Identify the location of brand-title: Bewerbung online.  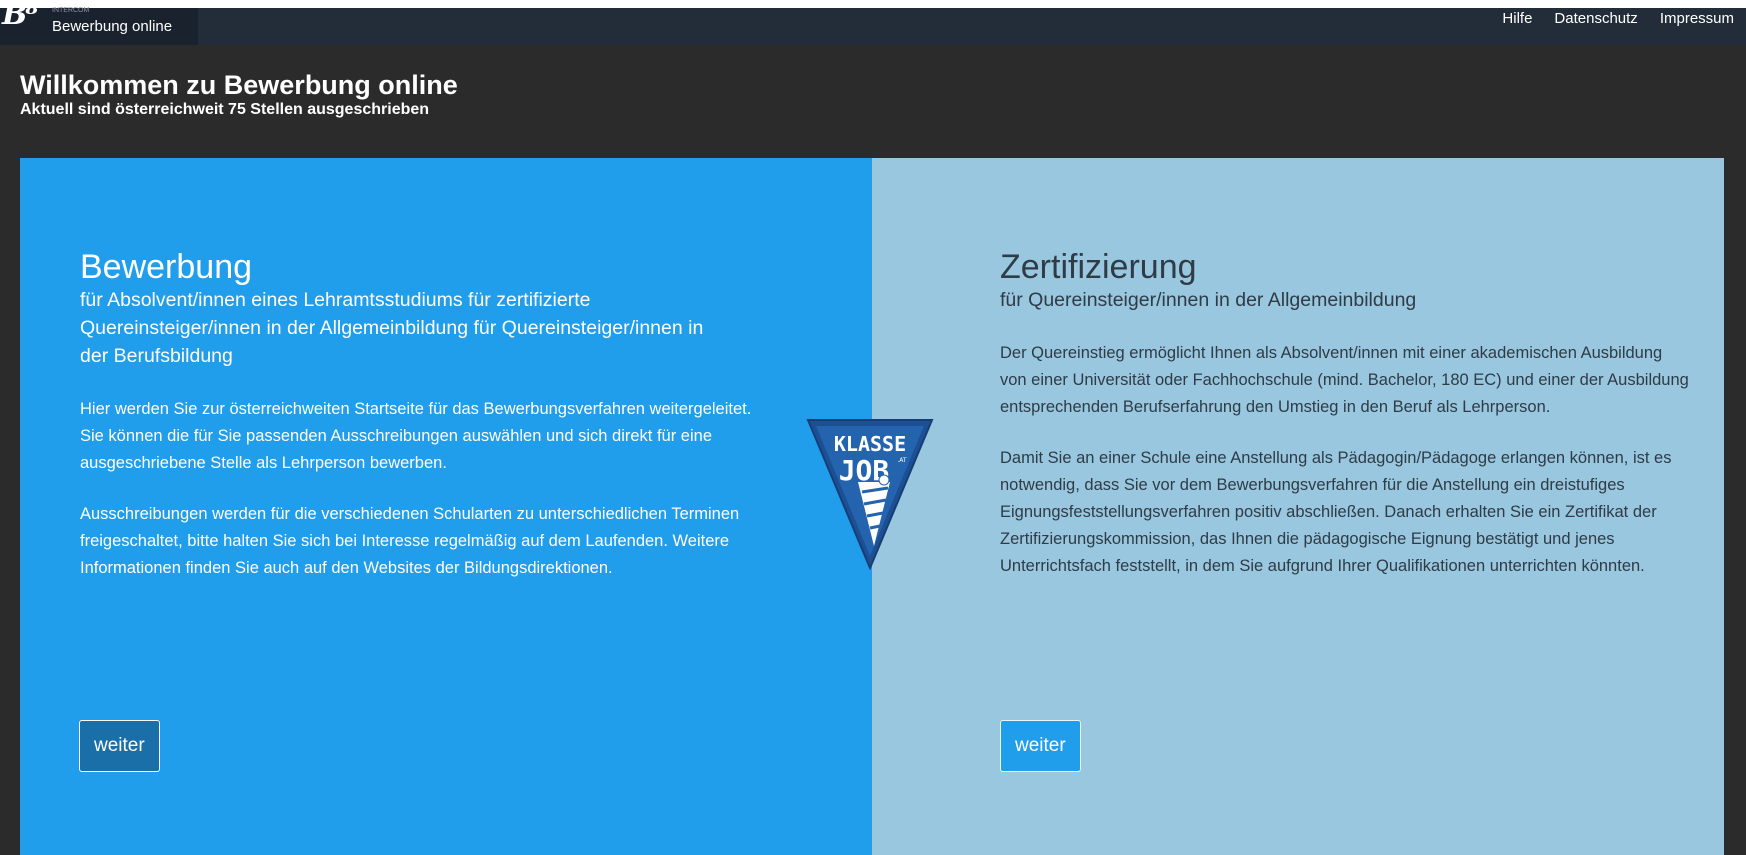
(112, 26).